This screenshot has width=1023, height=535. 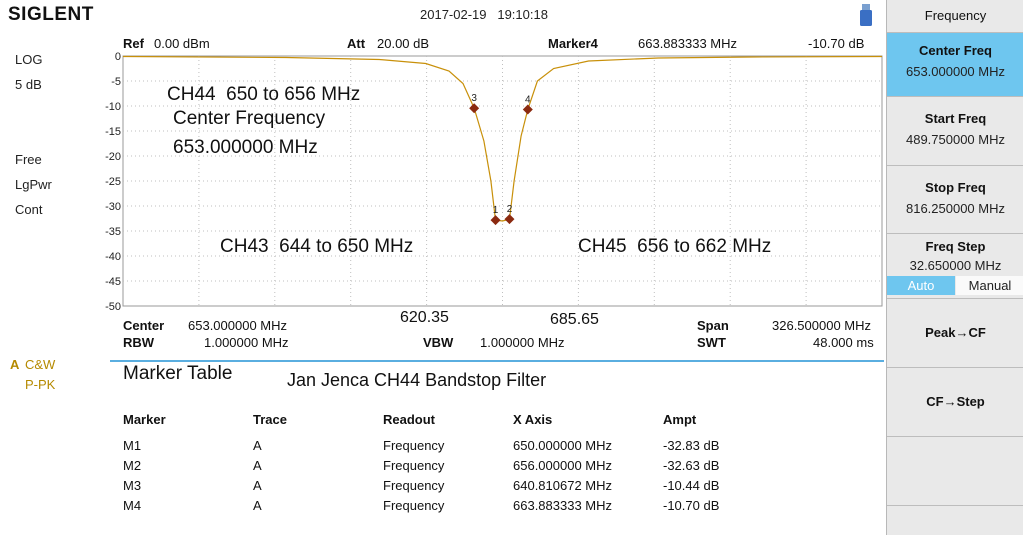 What do you see at coordinates (113, 207) in the screenshot?
I see `y-tick-label: -30` at bounding box center [113, 207].